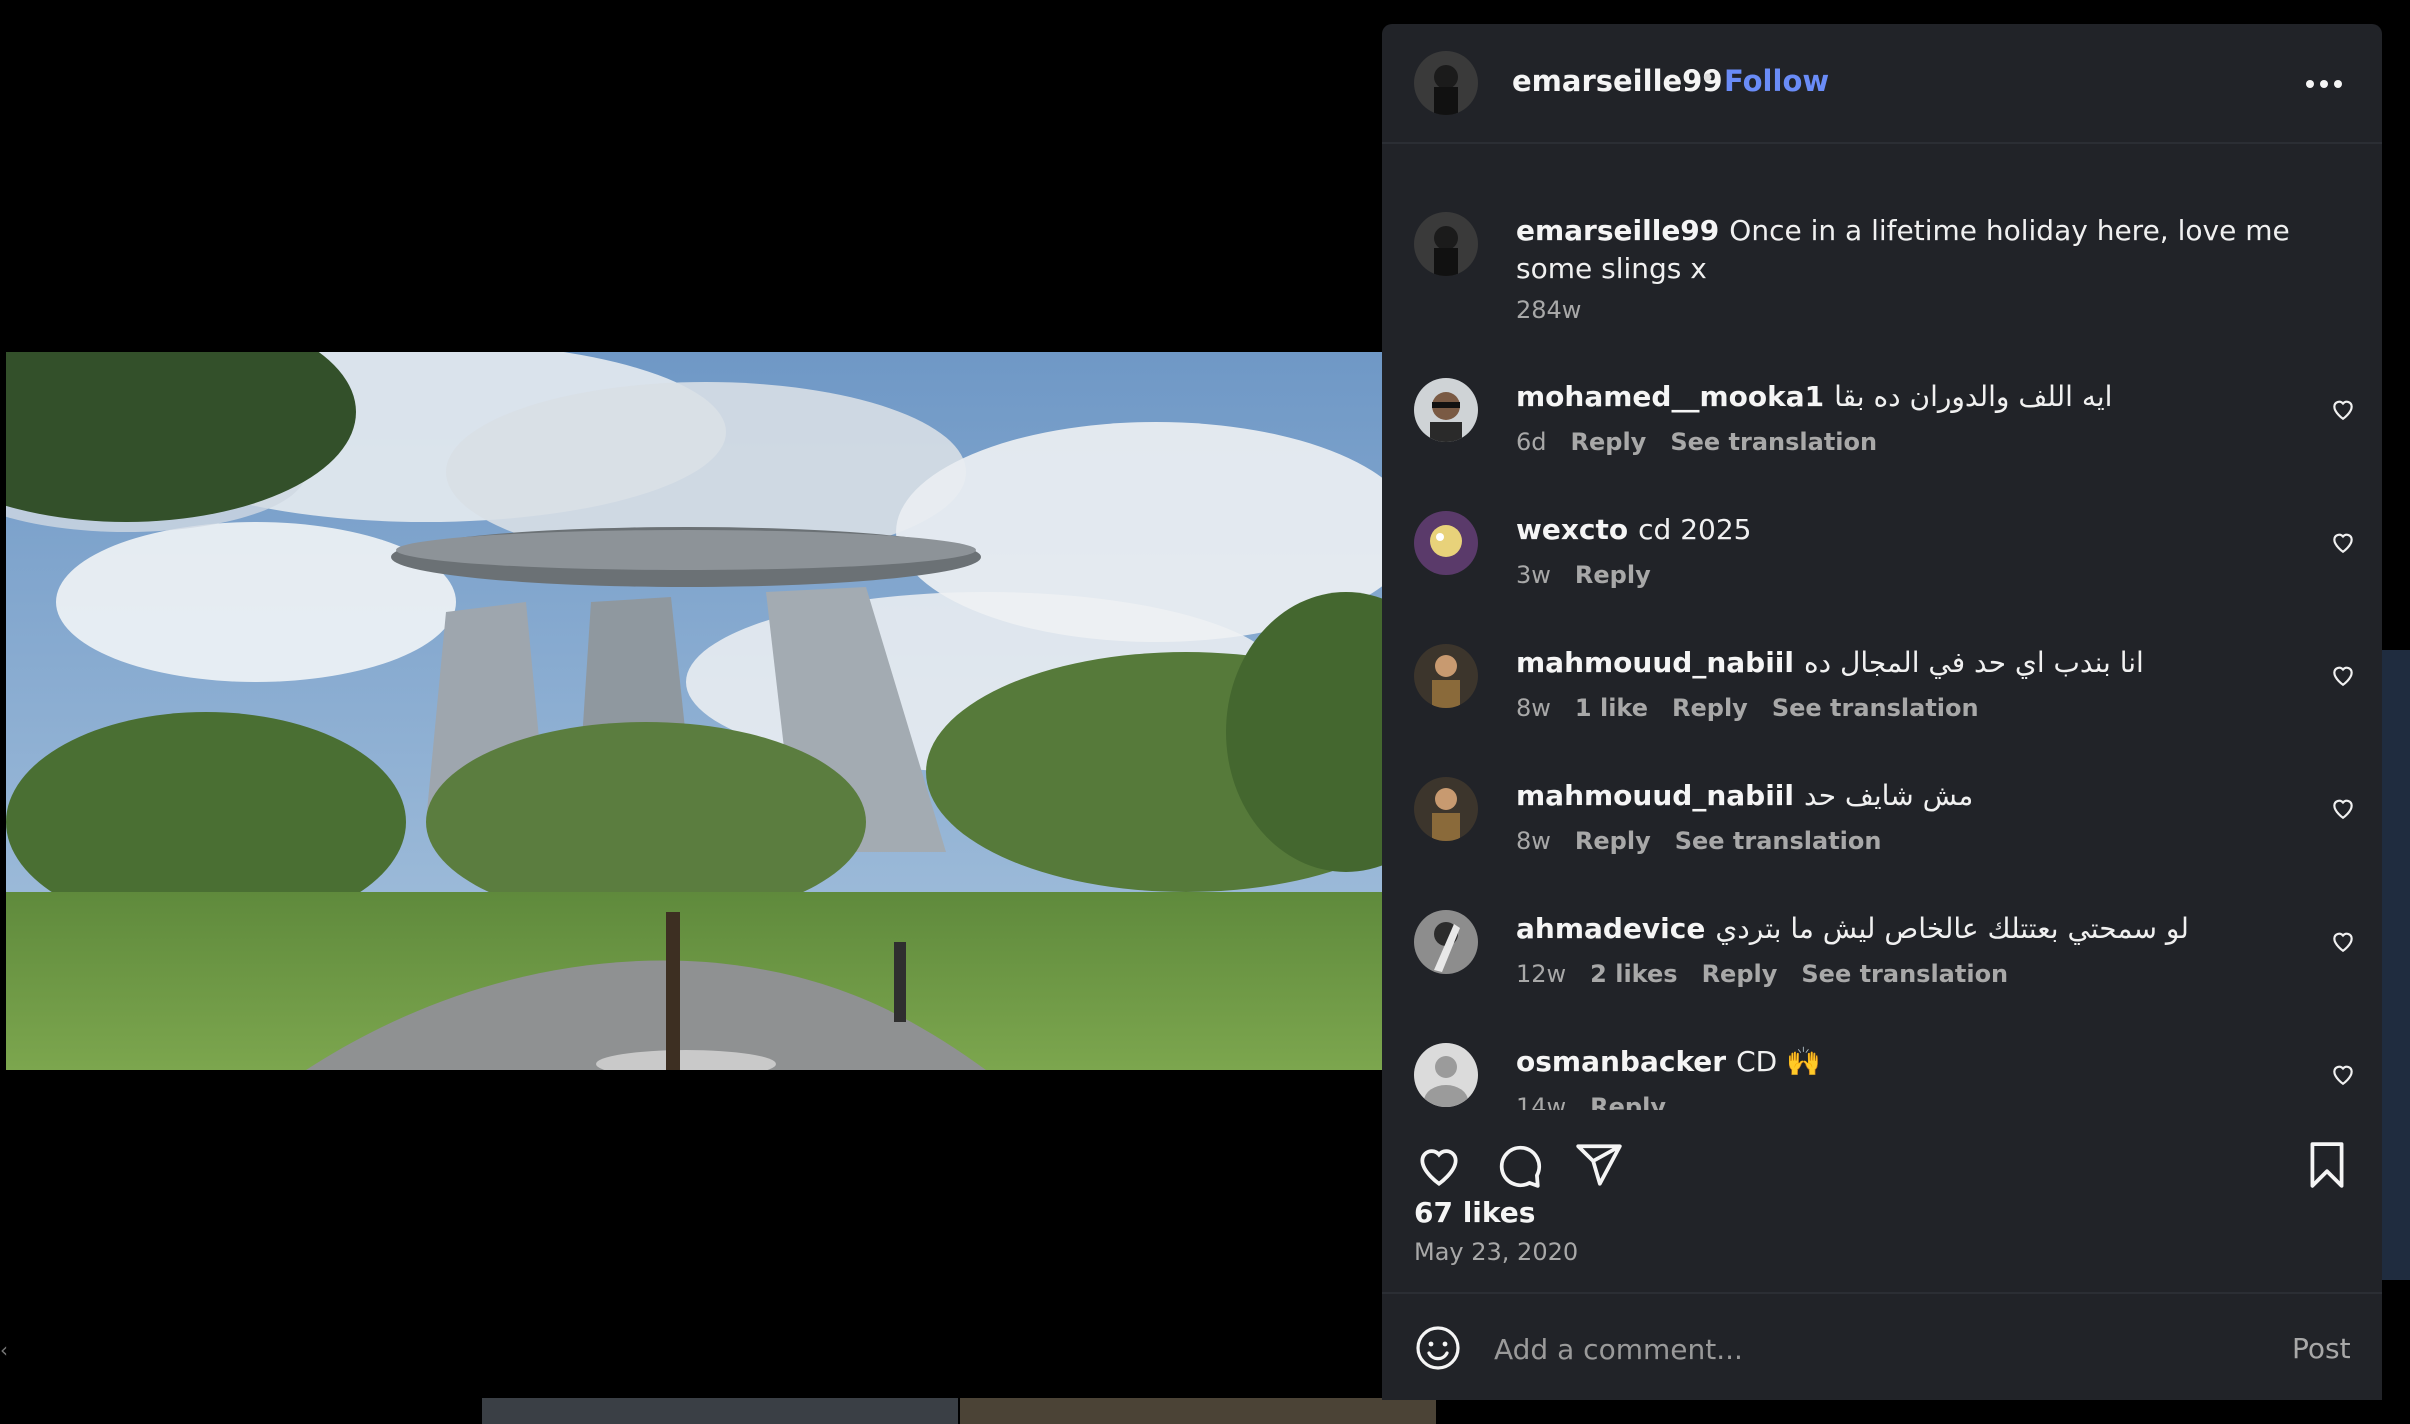  Describe the element at coordinates (1617, 230) in the screenshot. I see `caption-username: emarseille99` at that location.